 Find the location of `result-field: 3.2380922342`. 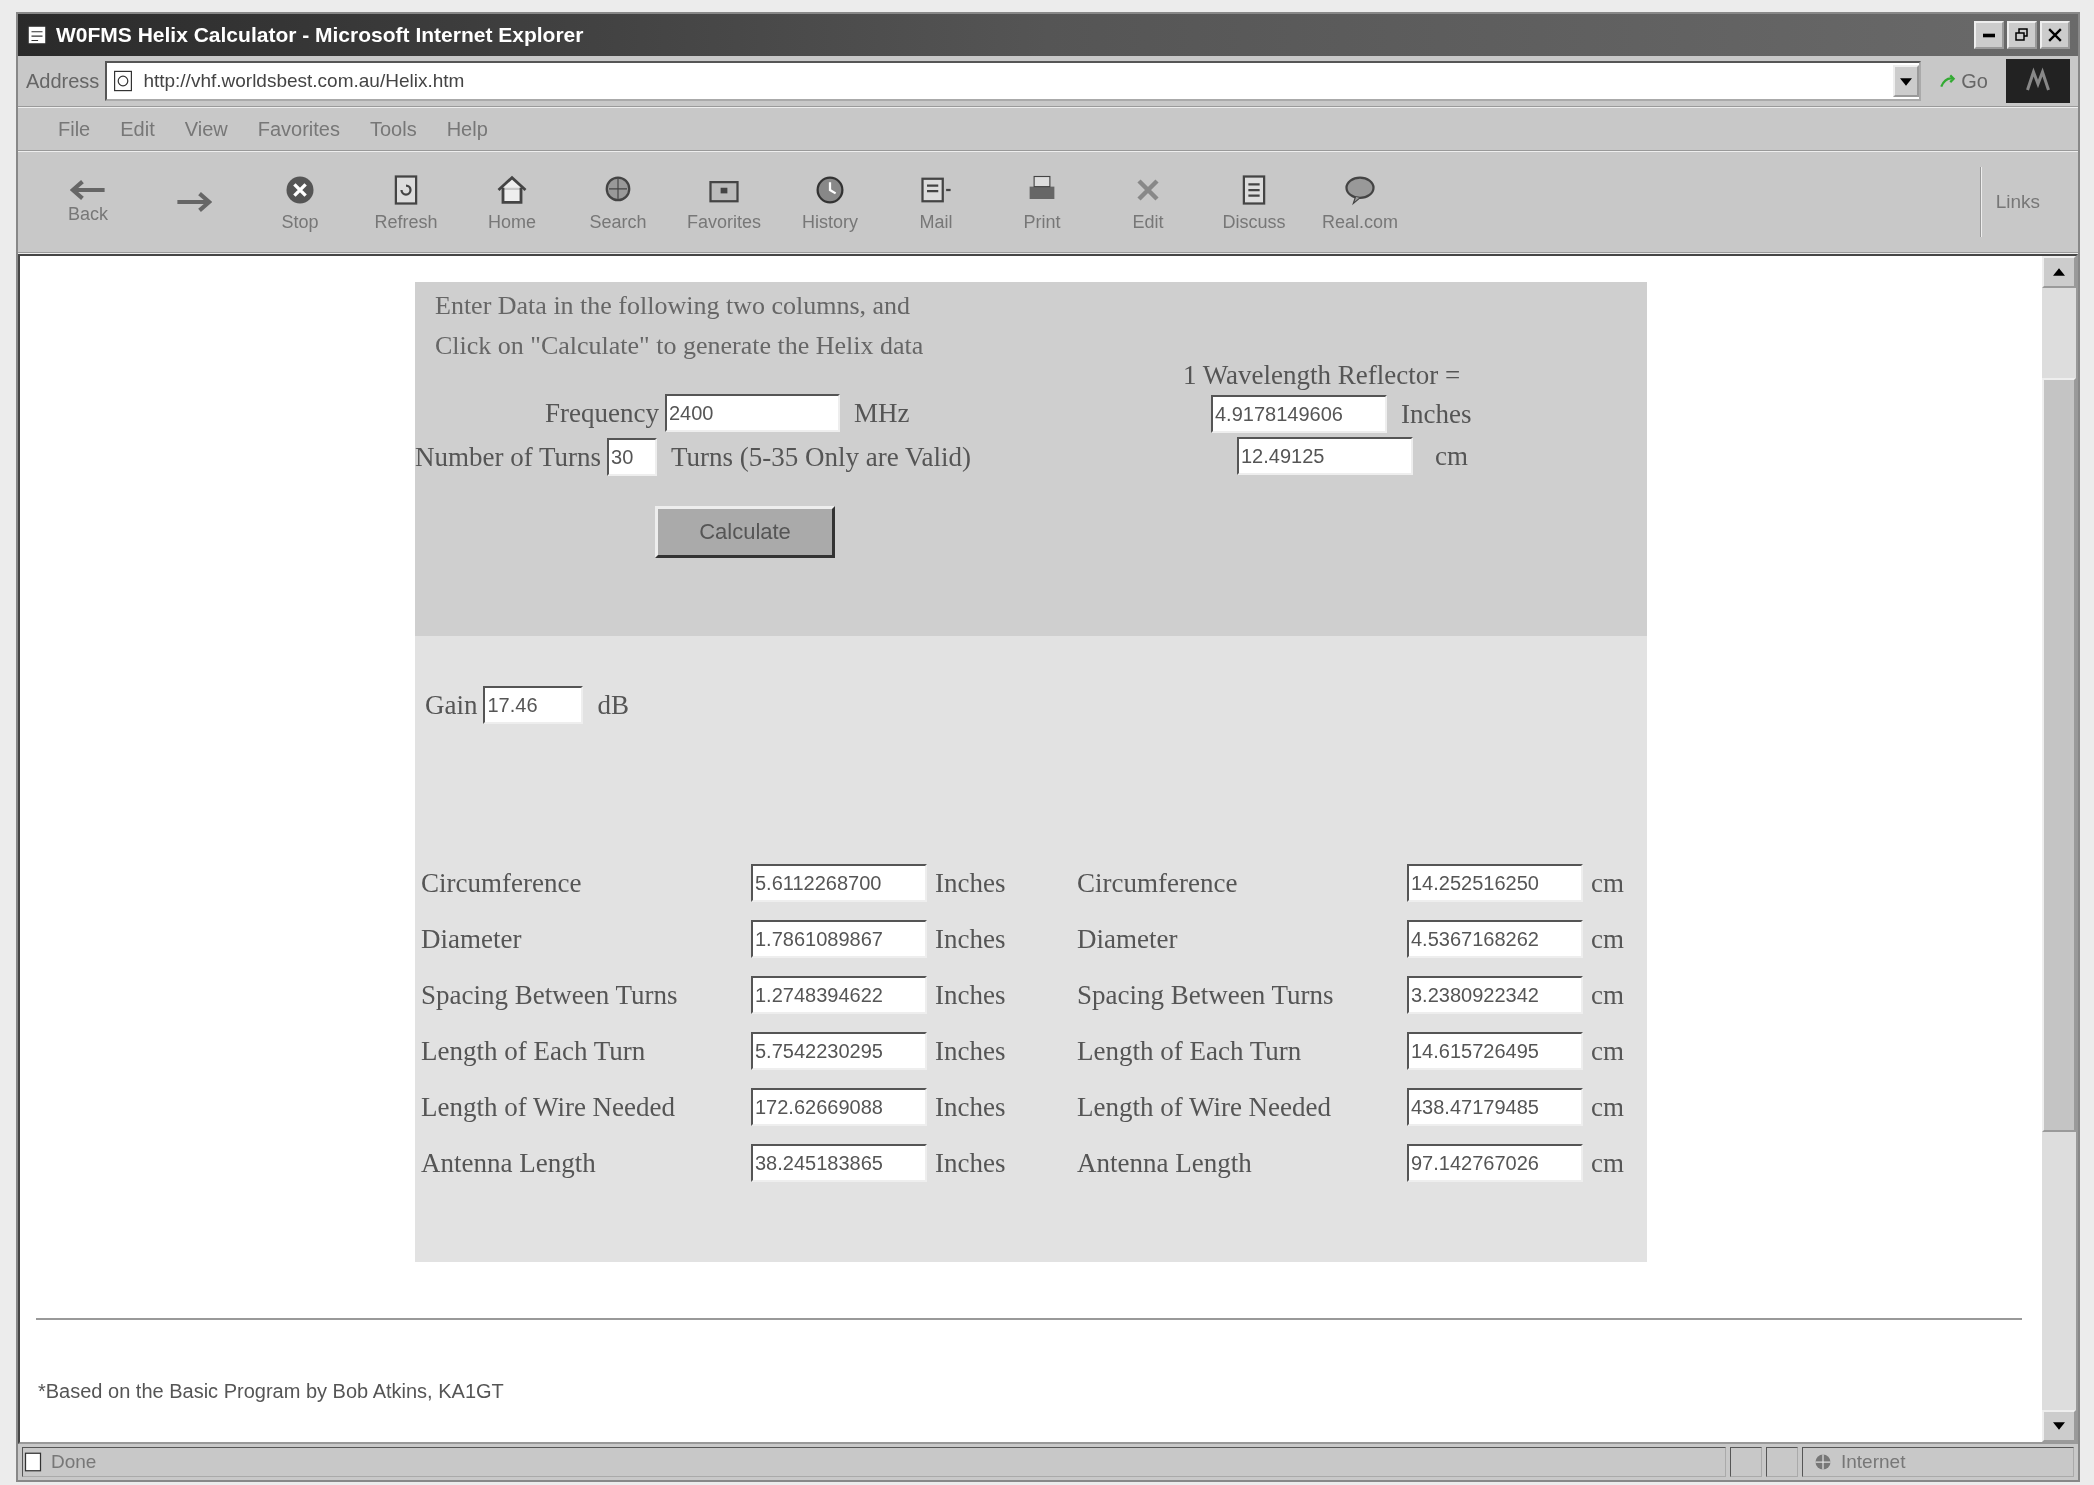

result-field: 3.2380922342 is located at coordinates (1495, 995).